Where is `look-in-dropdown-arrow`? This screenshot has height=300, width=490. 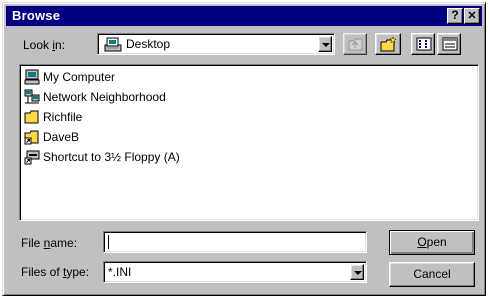
look-in-dropdown-arrow is located at coordinates (325, 44).